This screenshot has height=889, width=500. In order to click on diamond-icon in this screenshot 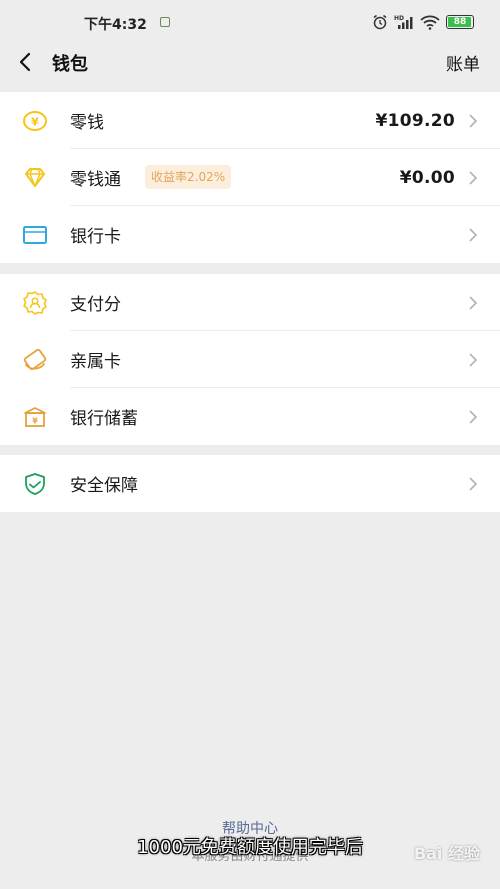, I will do `click(35, 177)`.